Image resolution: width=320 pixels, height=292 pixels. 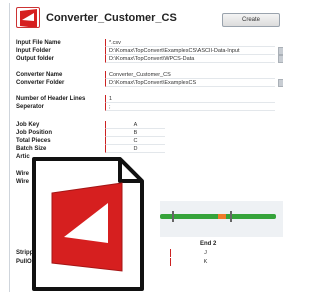 What do you see at coordinates (22, 182) in the screenshot?
I see `wire-label-2: Wire` at bounding box center [22, 182].